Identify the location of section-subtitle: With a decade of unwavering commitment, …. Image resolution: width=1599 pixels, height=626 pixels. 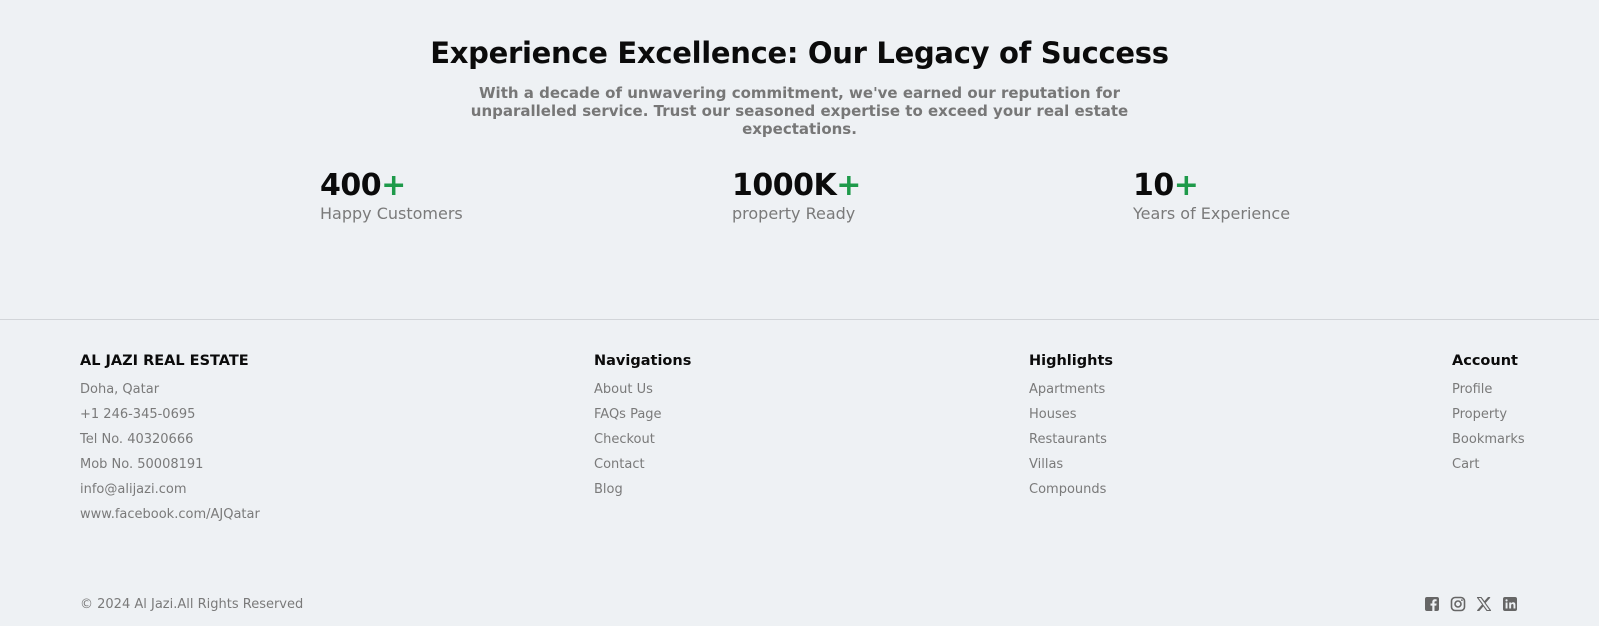
(799, 111).